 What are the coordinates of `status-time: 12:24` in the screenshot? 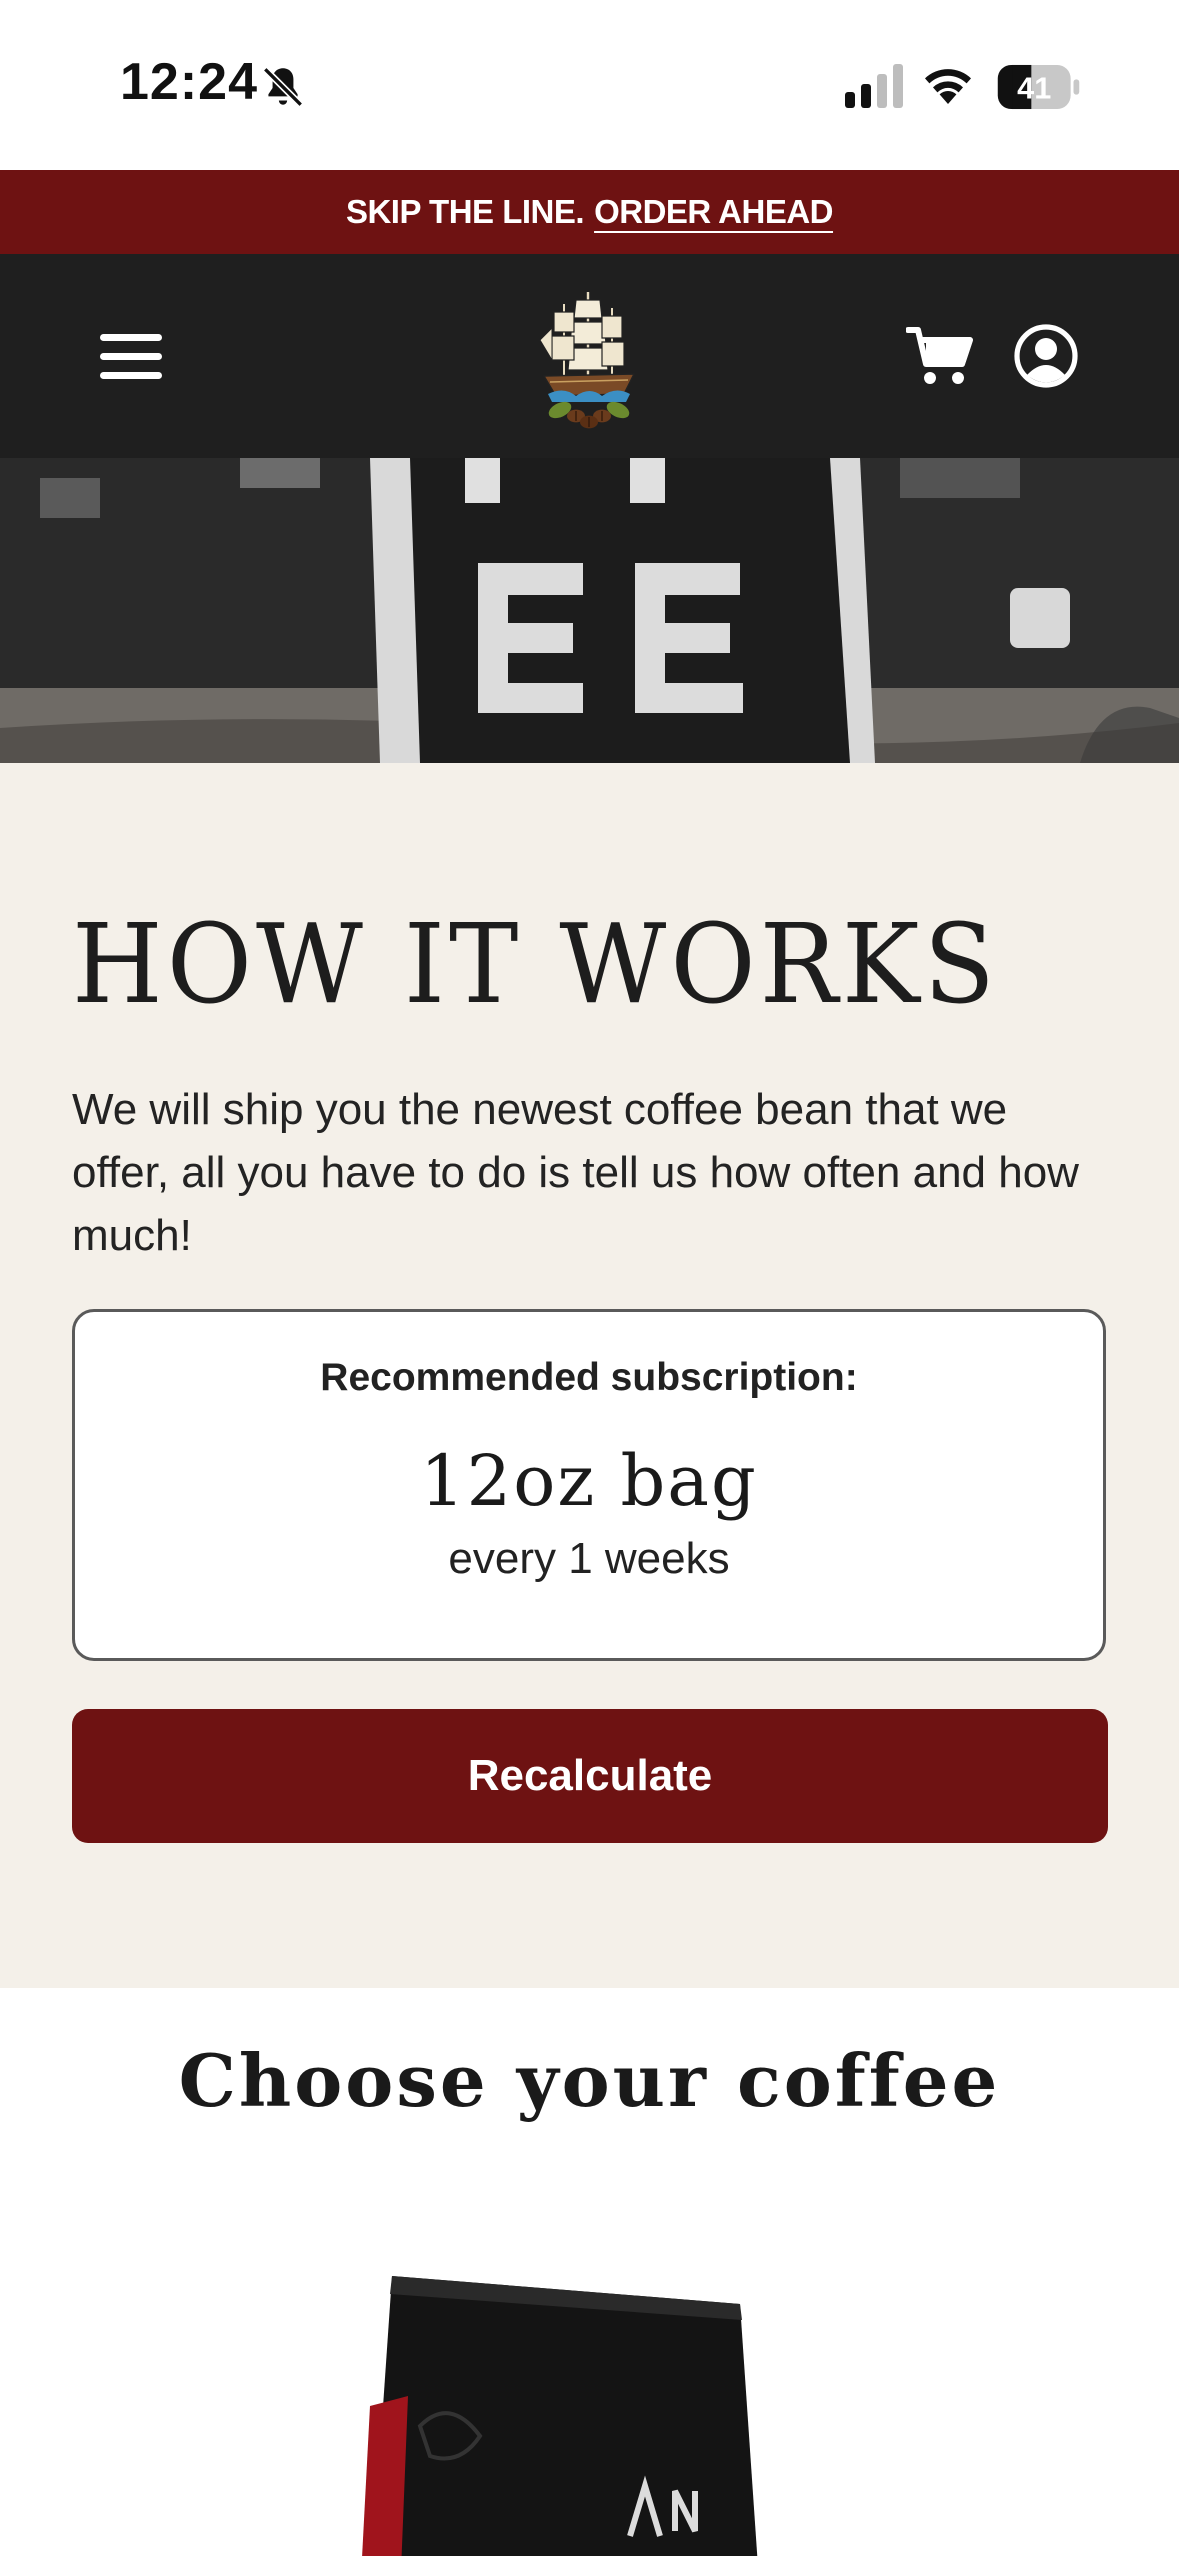 It's located at (189, 82).